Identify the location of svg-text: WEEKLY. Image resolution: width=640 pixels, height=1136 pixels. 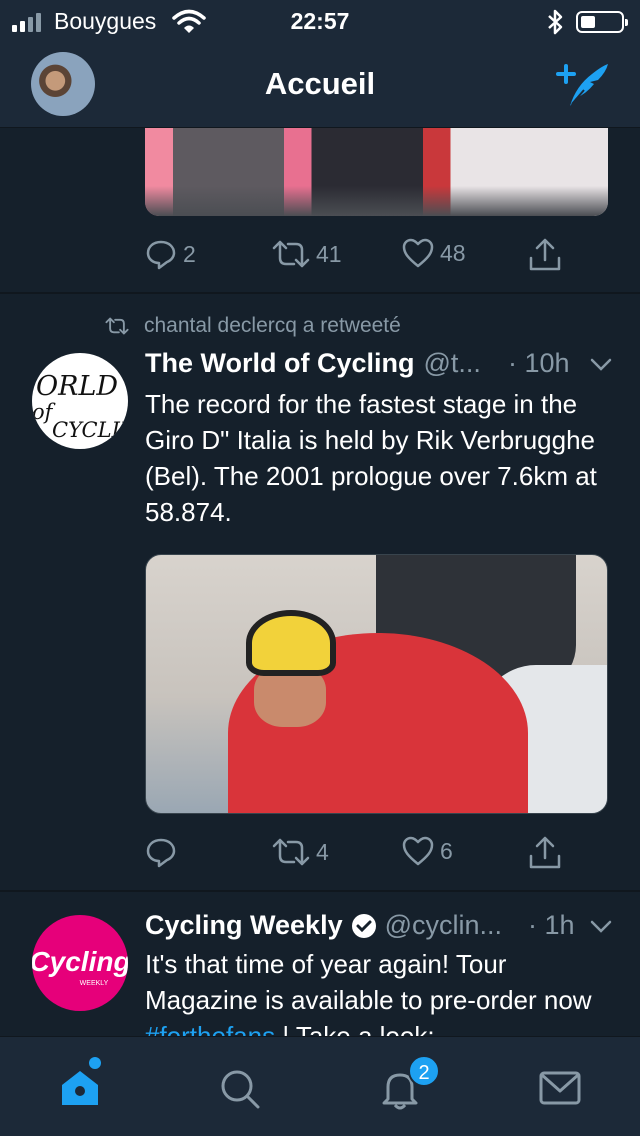
(94, 983).